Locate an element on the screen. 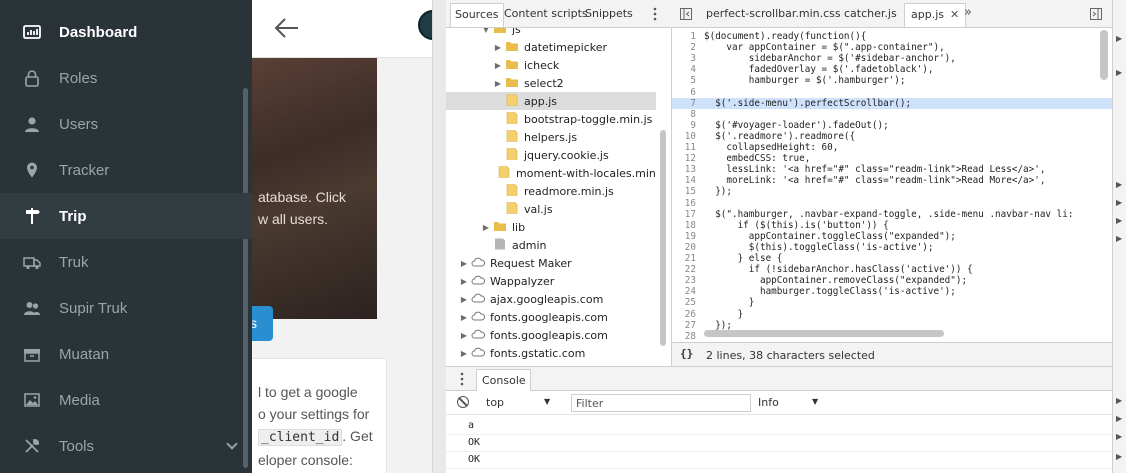 This screenshot has height=473, width=1126. line-number: 5 is located at coordinates (684, 80).